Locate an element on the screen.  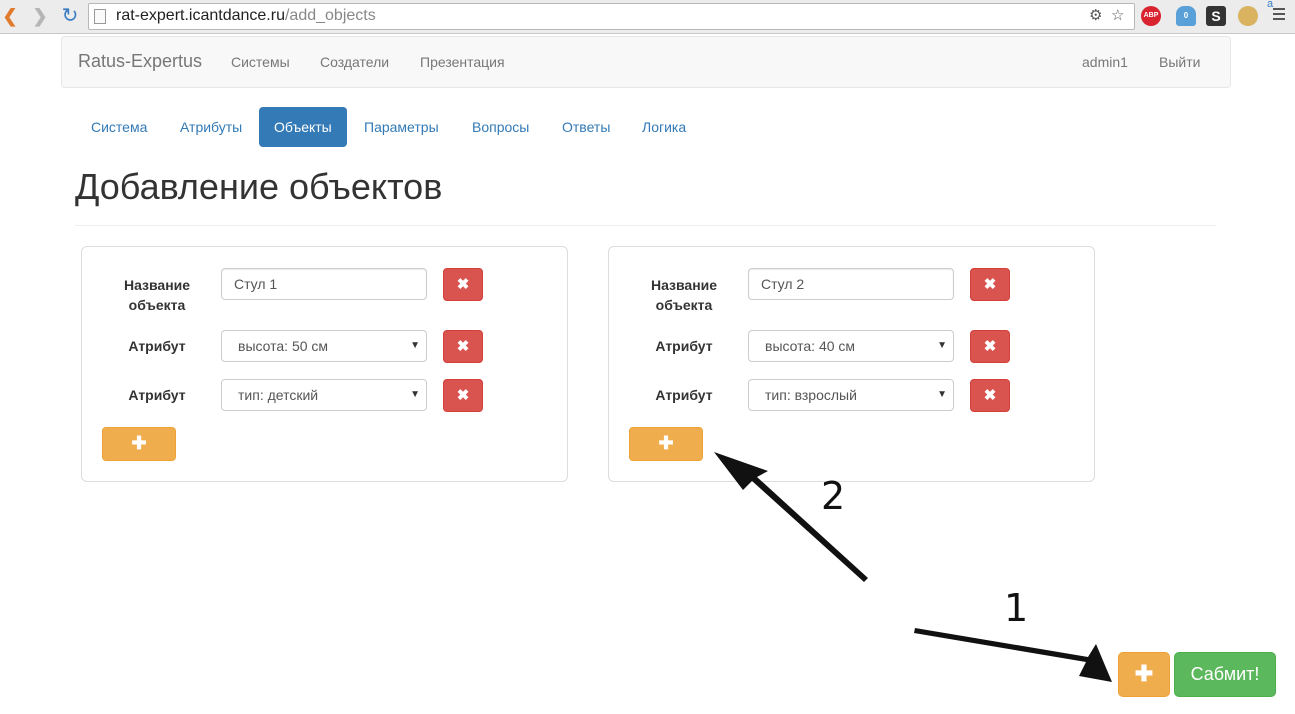
annotation-number-2: 2 is located at coordinates (833, 496).